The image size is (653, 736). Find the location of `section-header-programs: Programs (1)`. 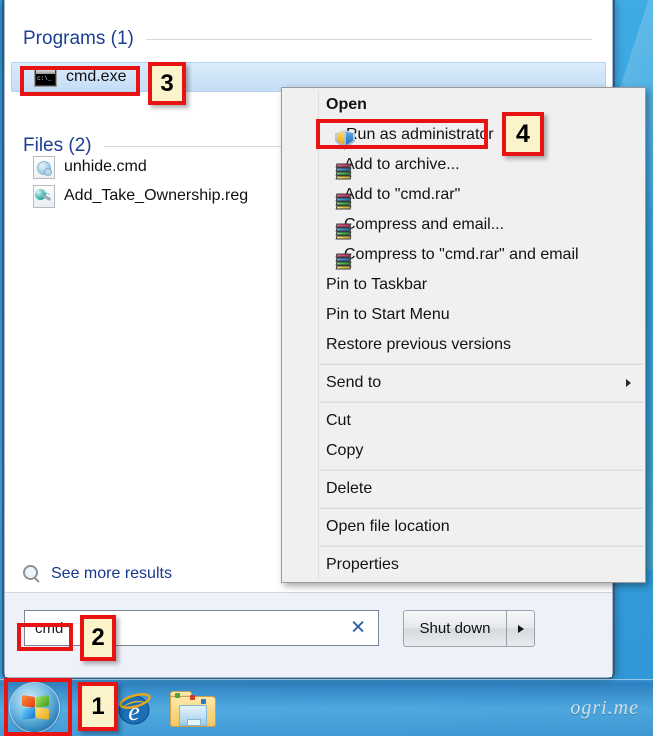

section-header-programs: Programs (1) is located at coordinates (307, 39).